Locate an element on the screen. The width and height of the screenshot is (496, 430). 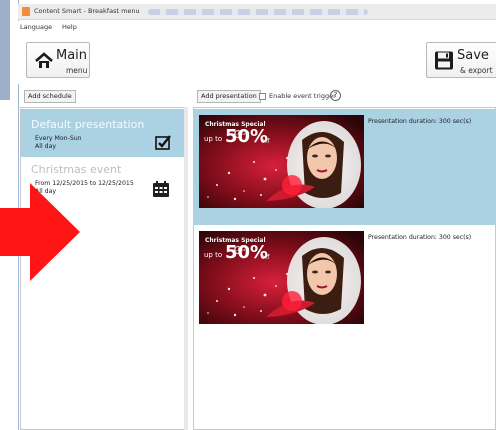
schedule-title: Default presentation is located at coordinates (88, 124).